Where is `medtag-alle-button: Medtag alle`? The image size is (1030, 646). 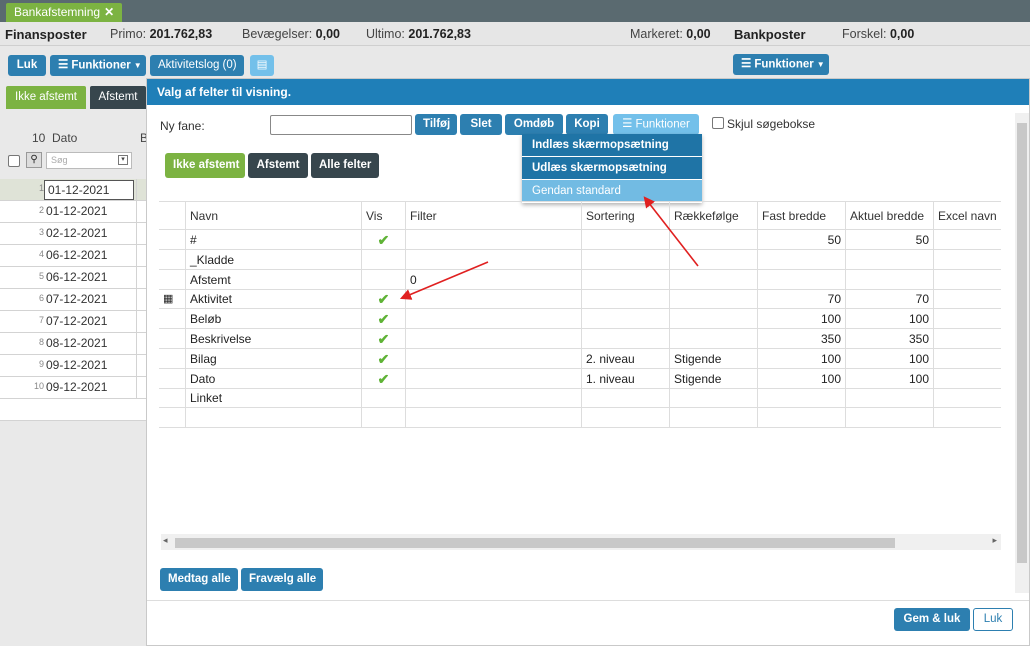
medtag-alle-button: Medtag alle is located at coordinates (199, 579).